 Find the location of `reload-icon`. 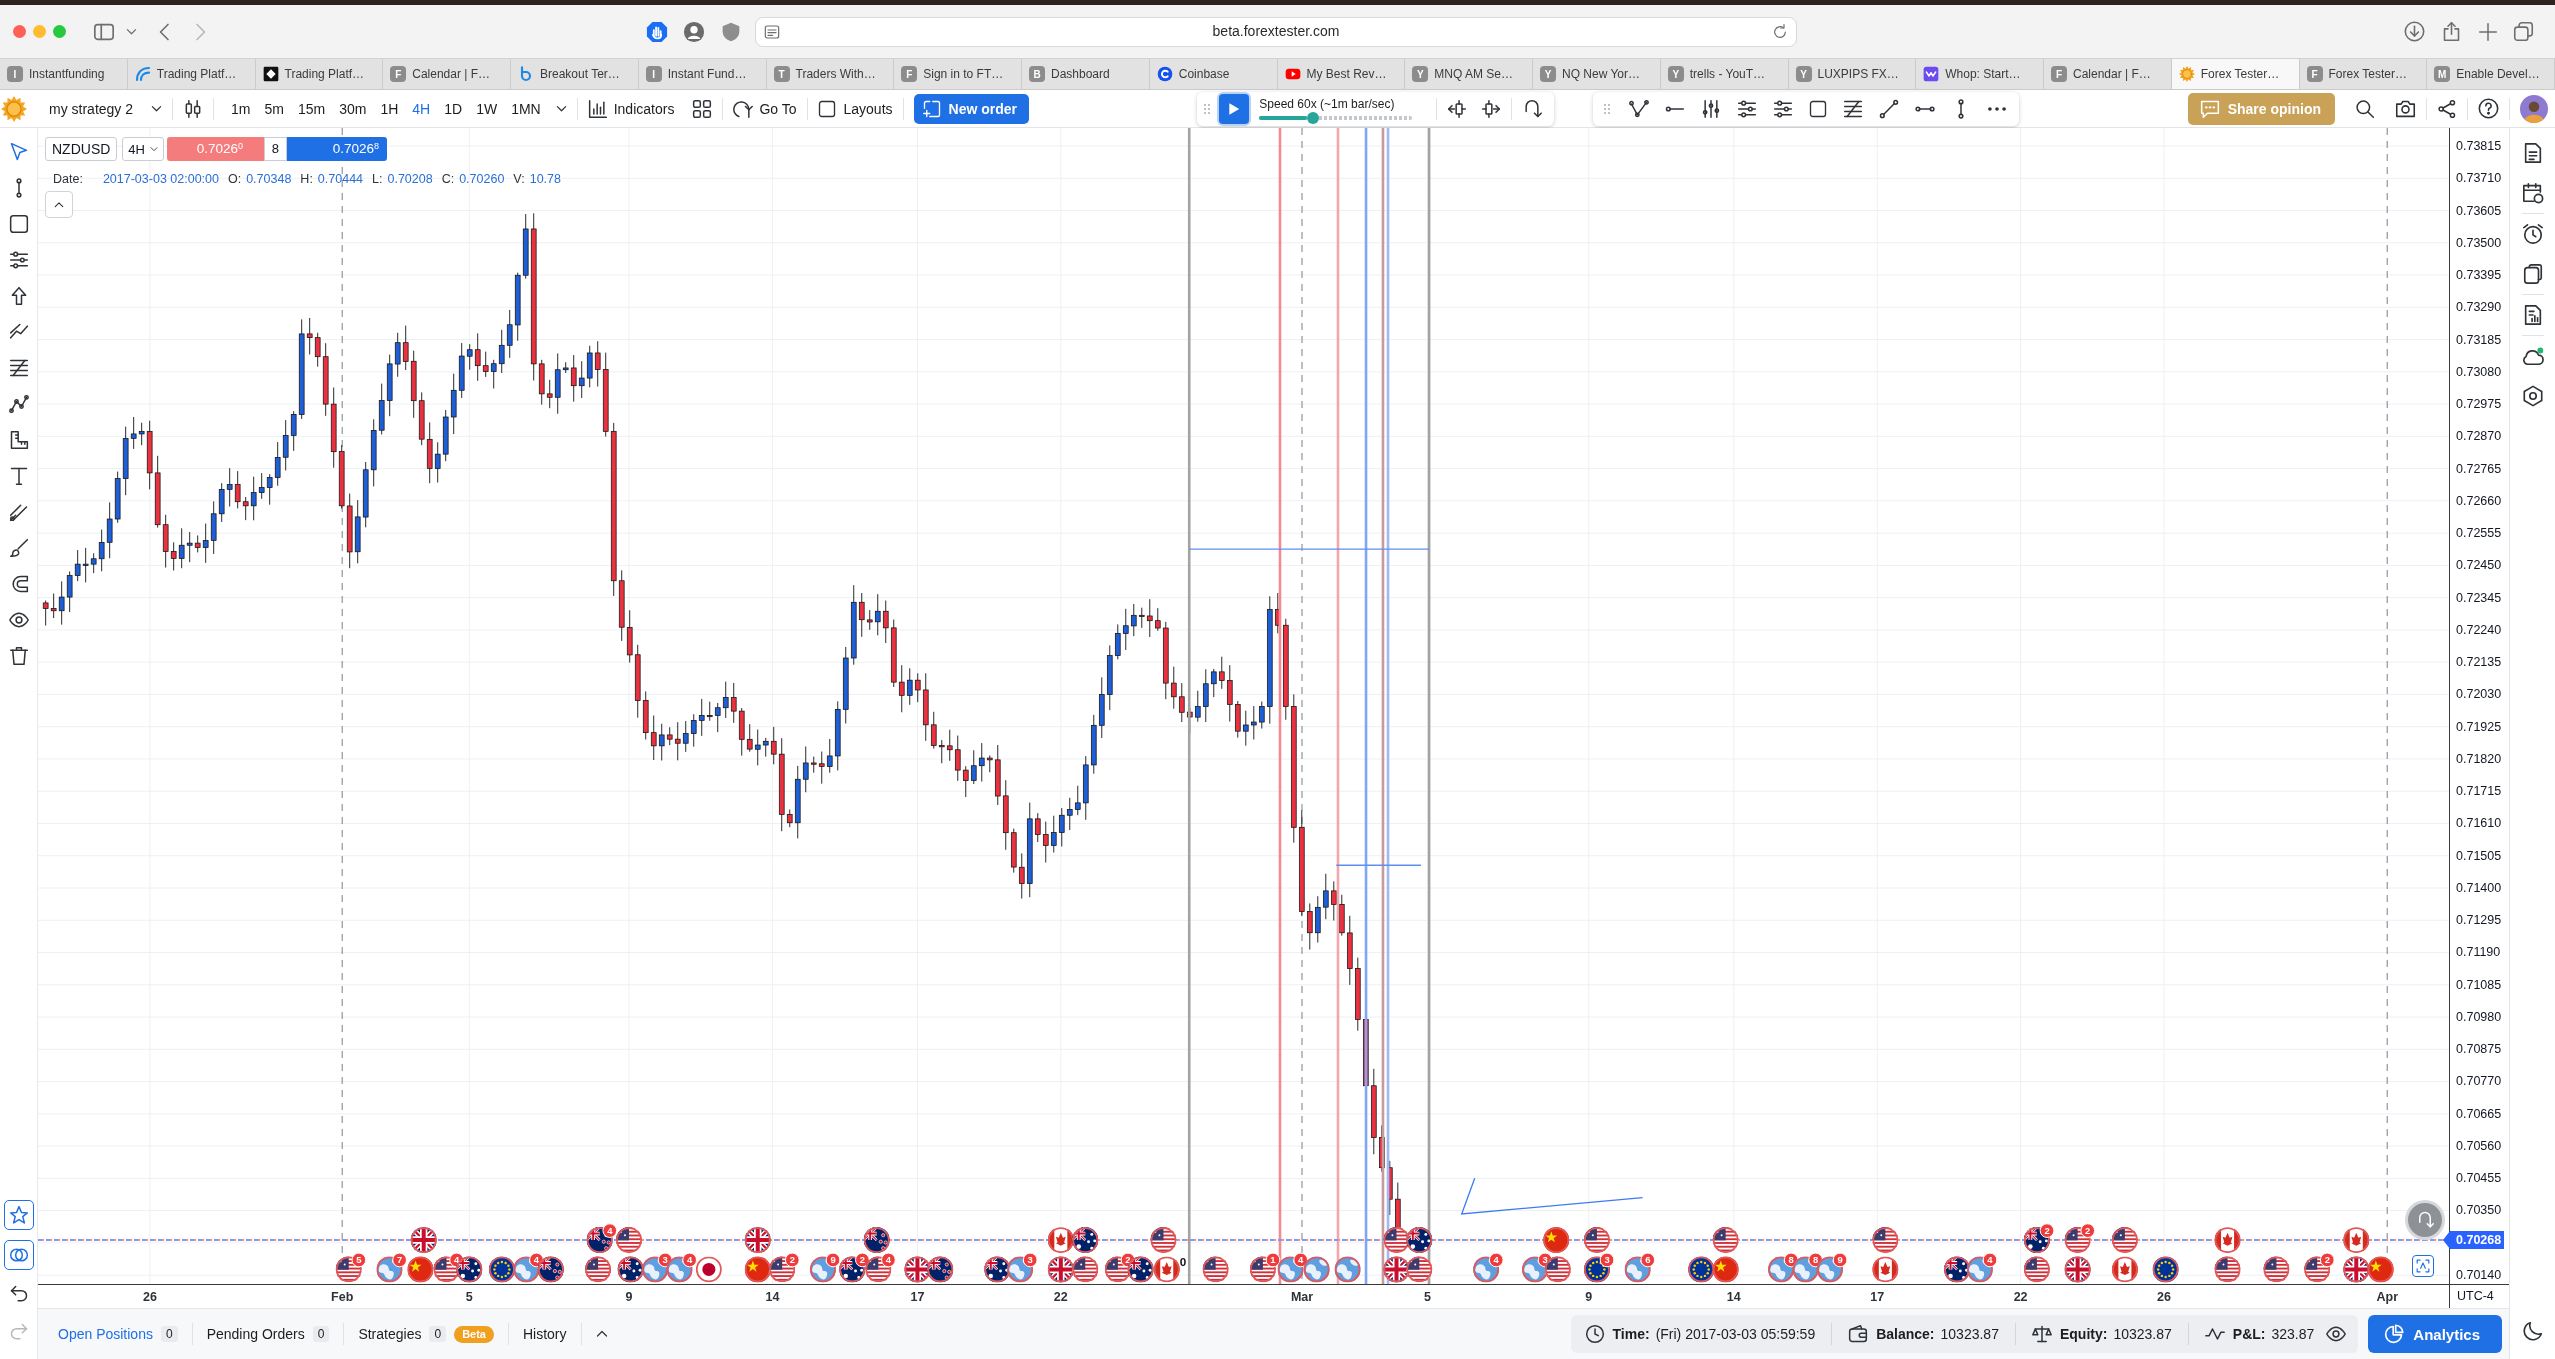

reload-icon is located at coordinates (1780, 31).